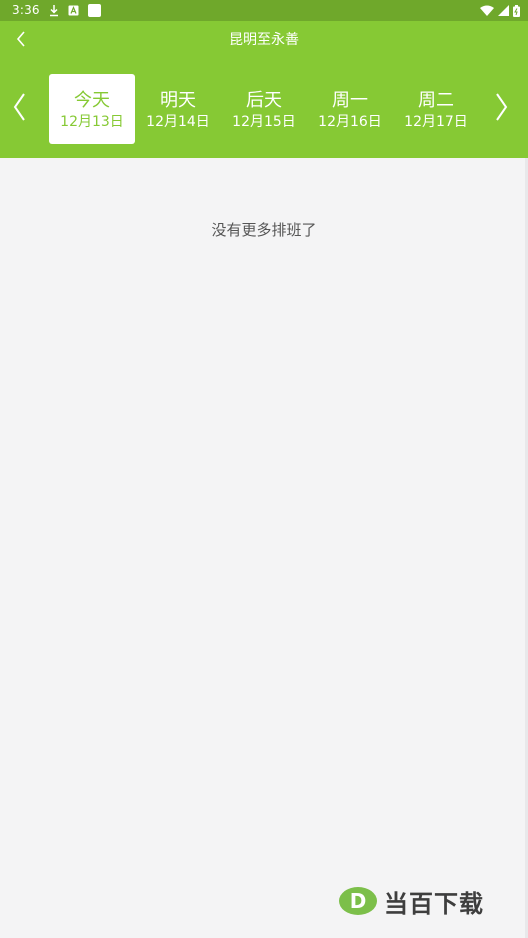  What do you see at coordinates (178, 100) in the screenshot?
I see `tab-day-label: 明天` at bounding box center [178, 100].